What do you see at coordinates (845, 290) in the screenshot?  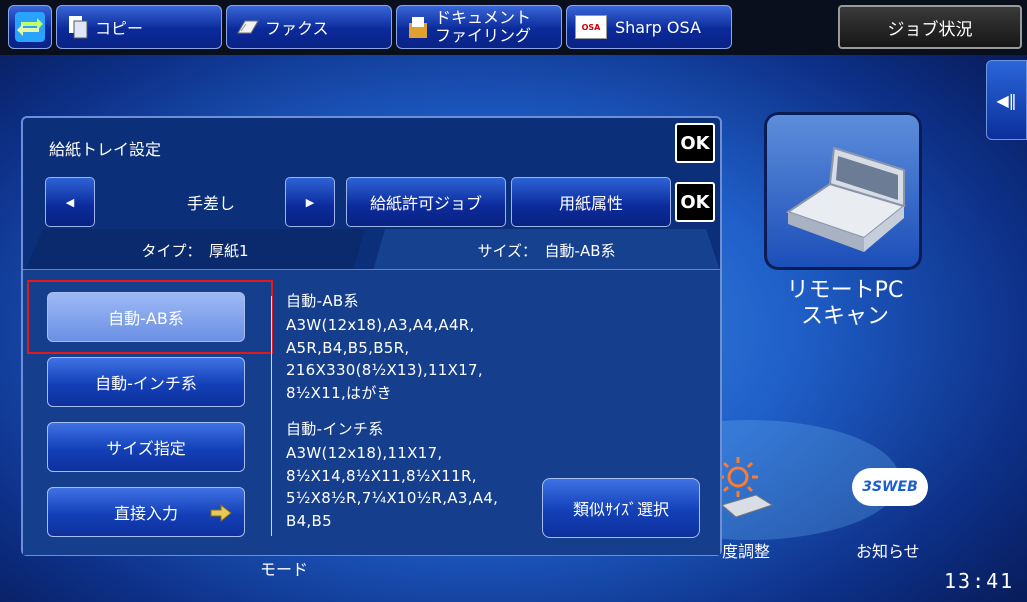 I see `remote-scan-line1: リモートPC` at bounding box center [845, 290].